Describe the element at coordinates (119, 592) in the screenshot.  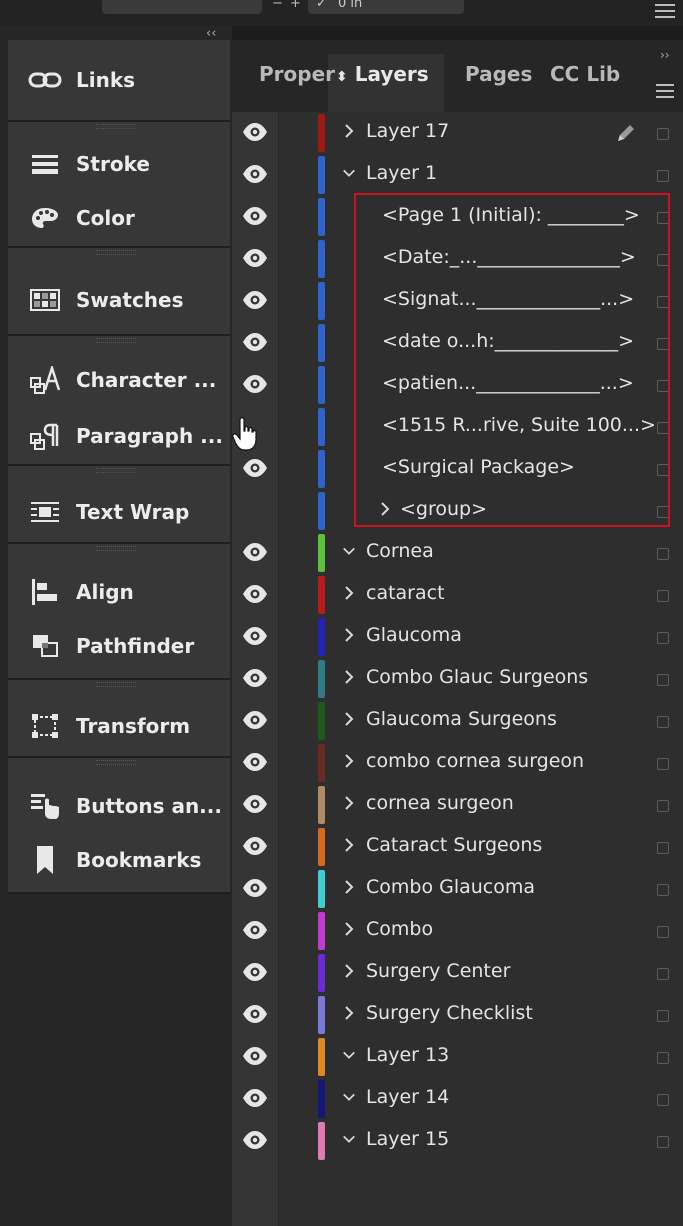
I see `panel-align: Align` at that location.